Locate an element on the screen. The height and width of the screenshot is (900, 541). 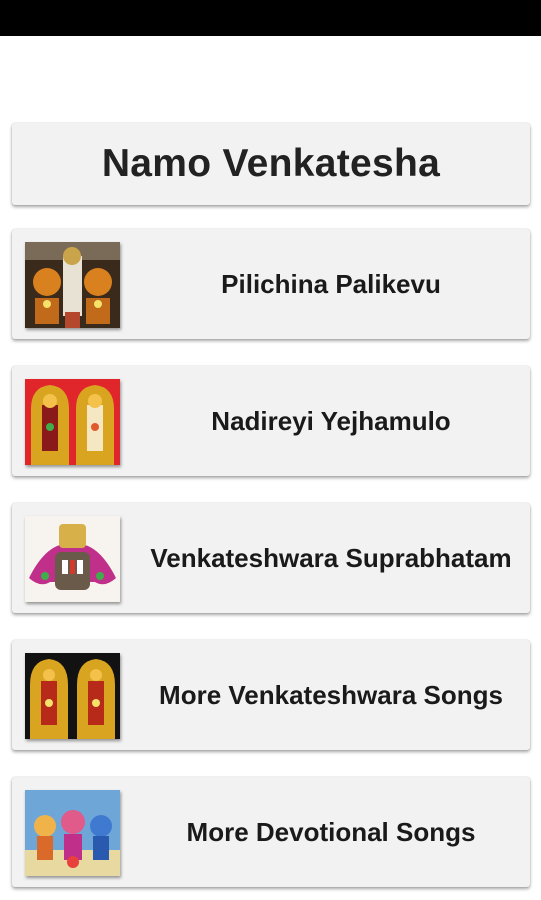
menu-item-label: Pilichina Palikevu is located at coordinates (331, 283).